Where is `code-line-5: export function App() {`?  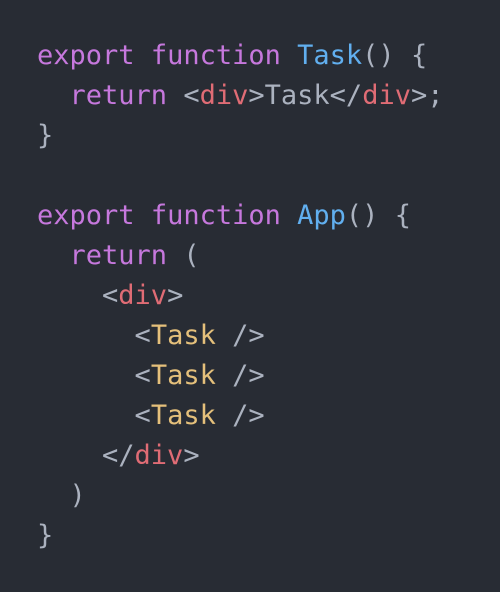 code-line-5: export function App() { is located at coordinates (268, 216).